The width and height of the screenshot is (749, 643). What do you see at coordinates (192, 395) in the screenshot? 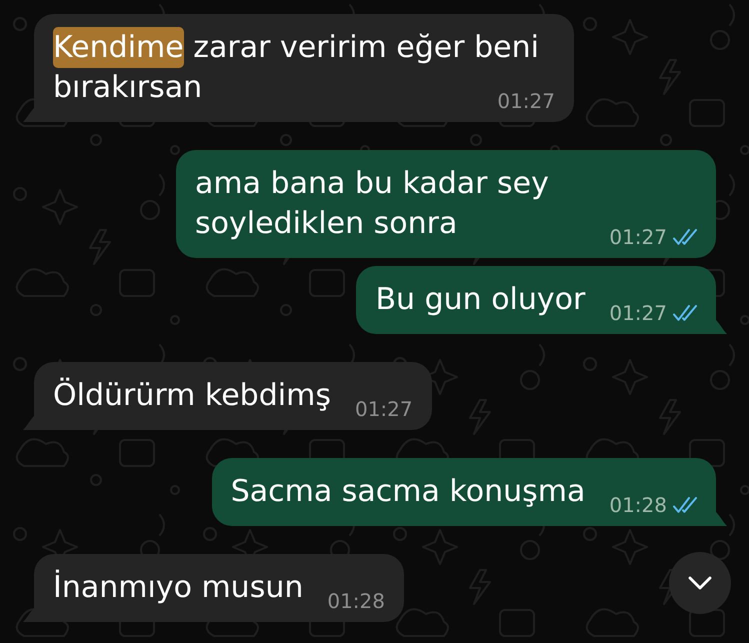
I see `message-text: Öldürürm kebdimş` at bounding box center [192, 395].